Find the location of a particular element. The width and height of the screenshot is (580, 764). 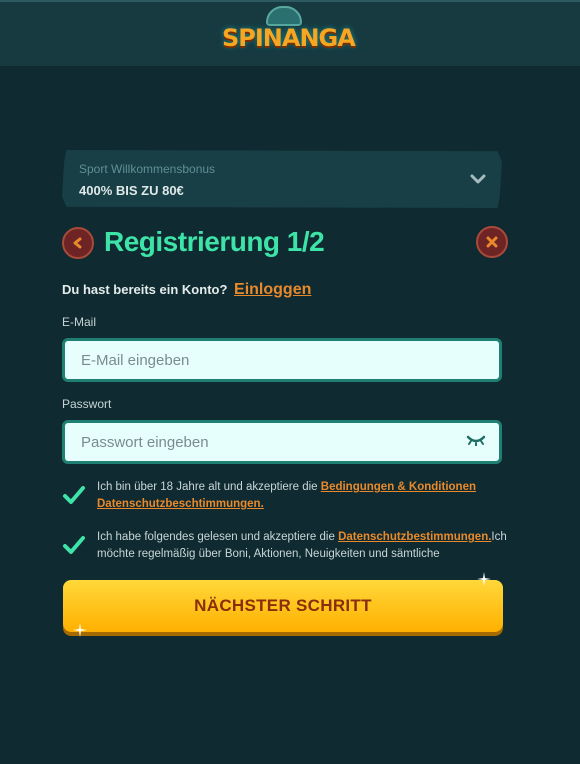

chevron-left-icon is located at coordinates (77, 243).